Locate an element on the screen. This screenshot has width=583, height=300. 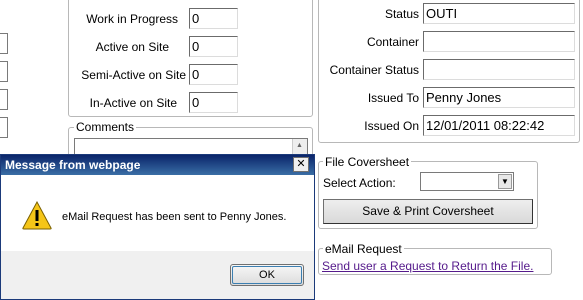
in-active-on-site-input: 0 is located at coordinates (213, 102).